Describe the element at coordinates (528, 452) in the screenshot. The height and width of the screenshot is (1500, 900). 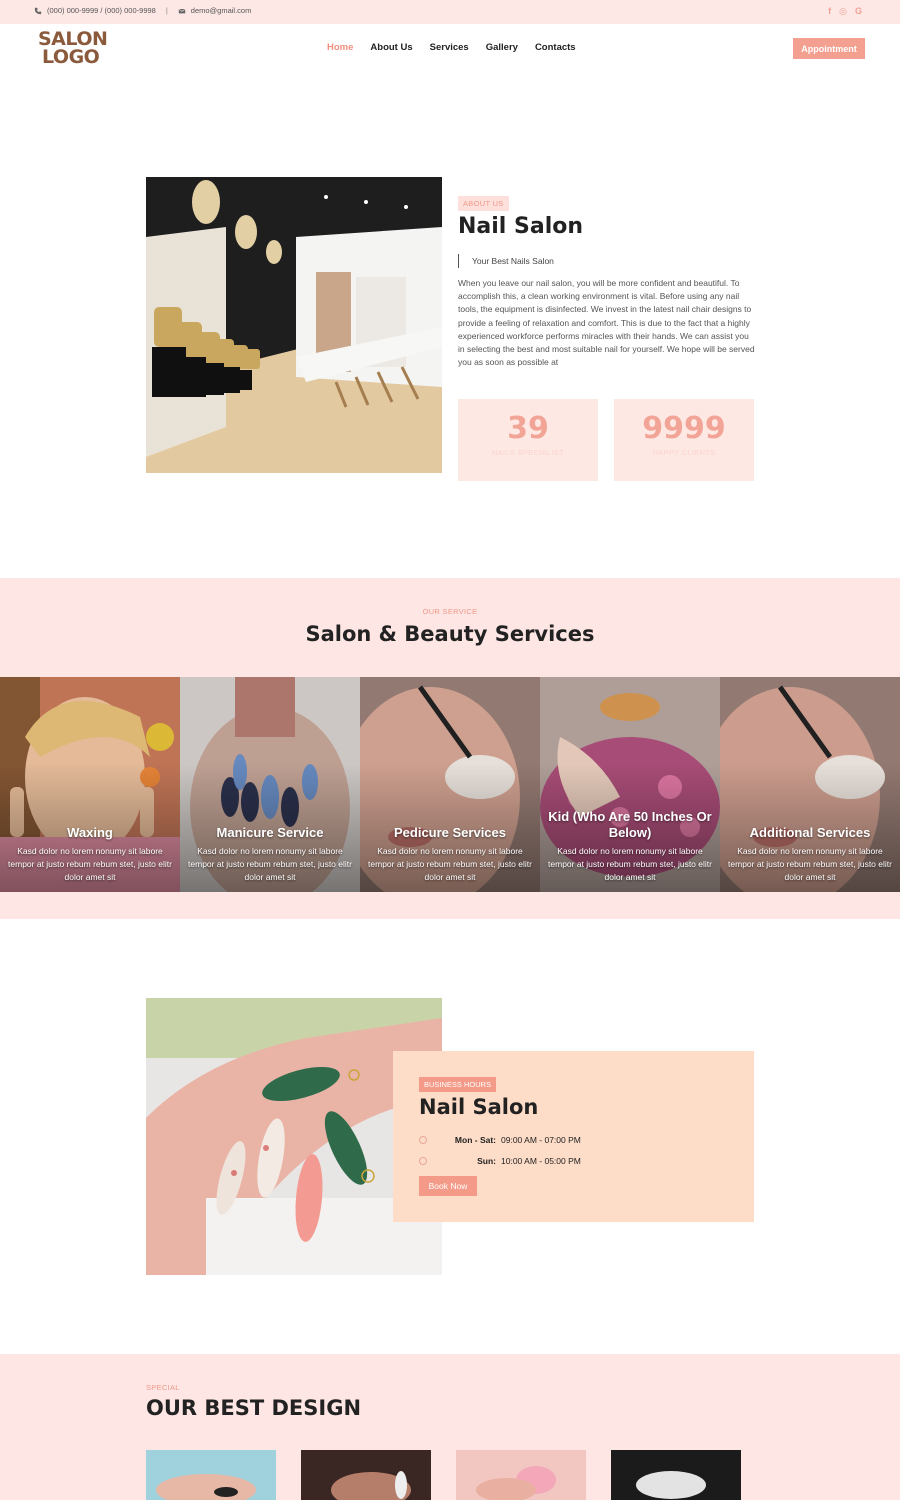
I see `stat-label: NAILS SPECIALIST` at that location.